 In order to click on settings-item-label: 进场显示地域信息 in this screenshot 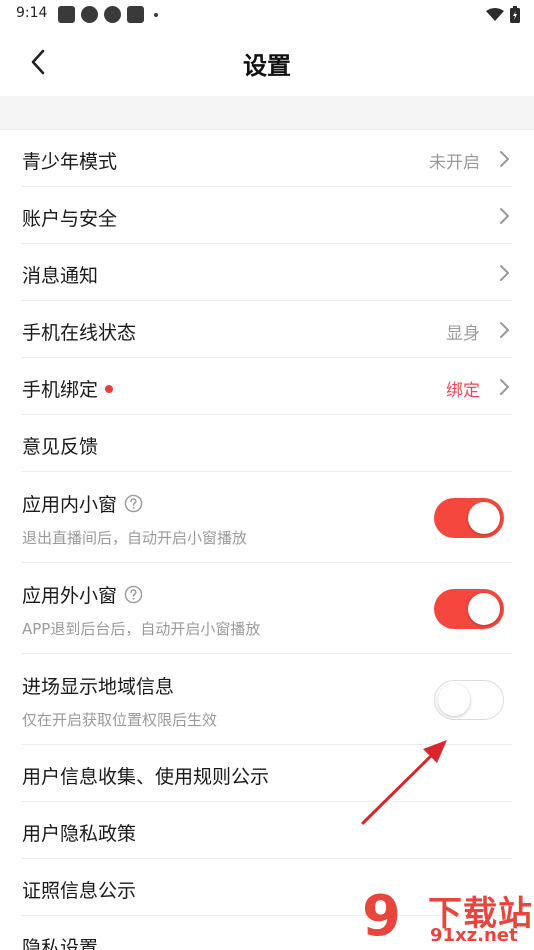, I will do `click(98, 687)`.